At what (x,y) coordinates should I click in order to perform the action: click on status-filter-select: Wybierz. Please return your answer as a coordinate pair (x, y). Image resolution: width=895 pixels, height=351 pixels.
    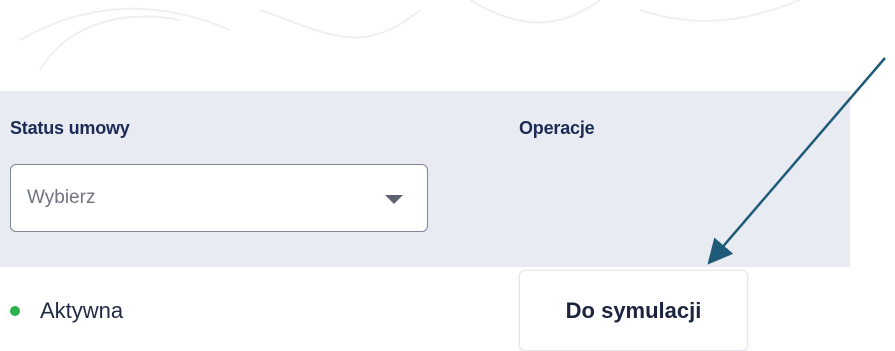
    Looking at the image, I should click on (219, 198).